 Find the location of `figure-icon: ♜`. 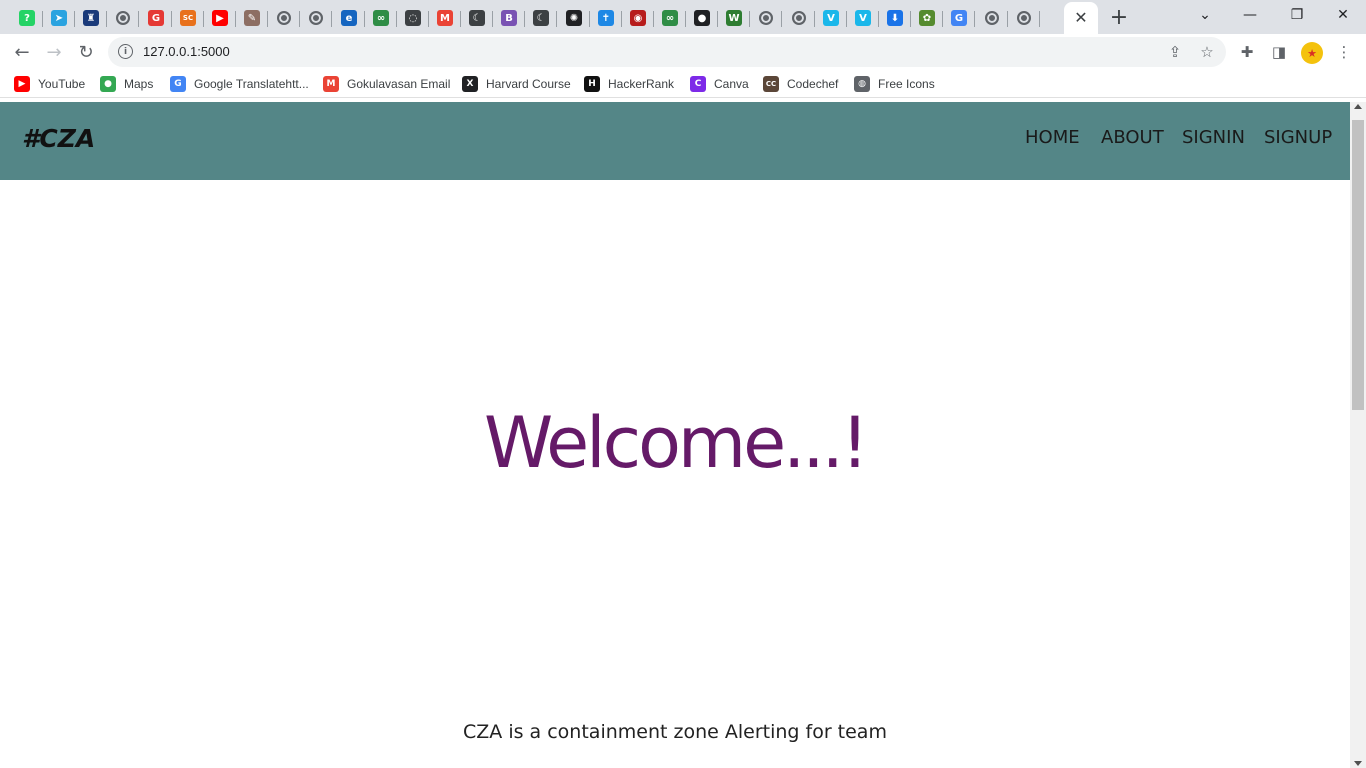

figure-icon: ♜ is located at coordinates (91, 18).